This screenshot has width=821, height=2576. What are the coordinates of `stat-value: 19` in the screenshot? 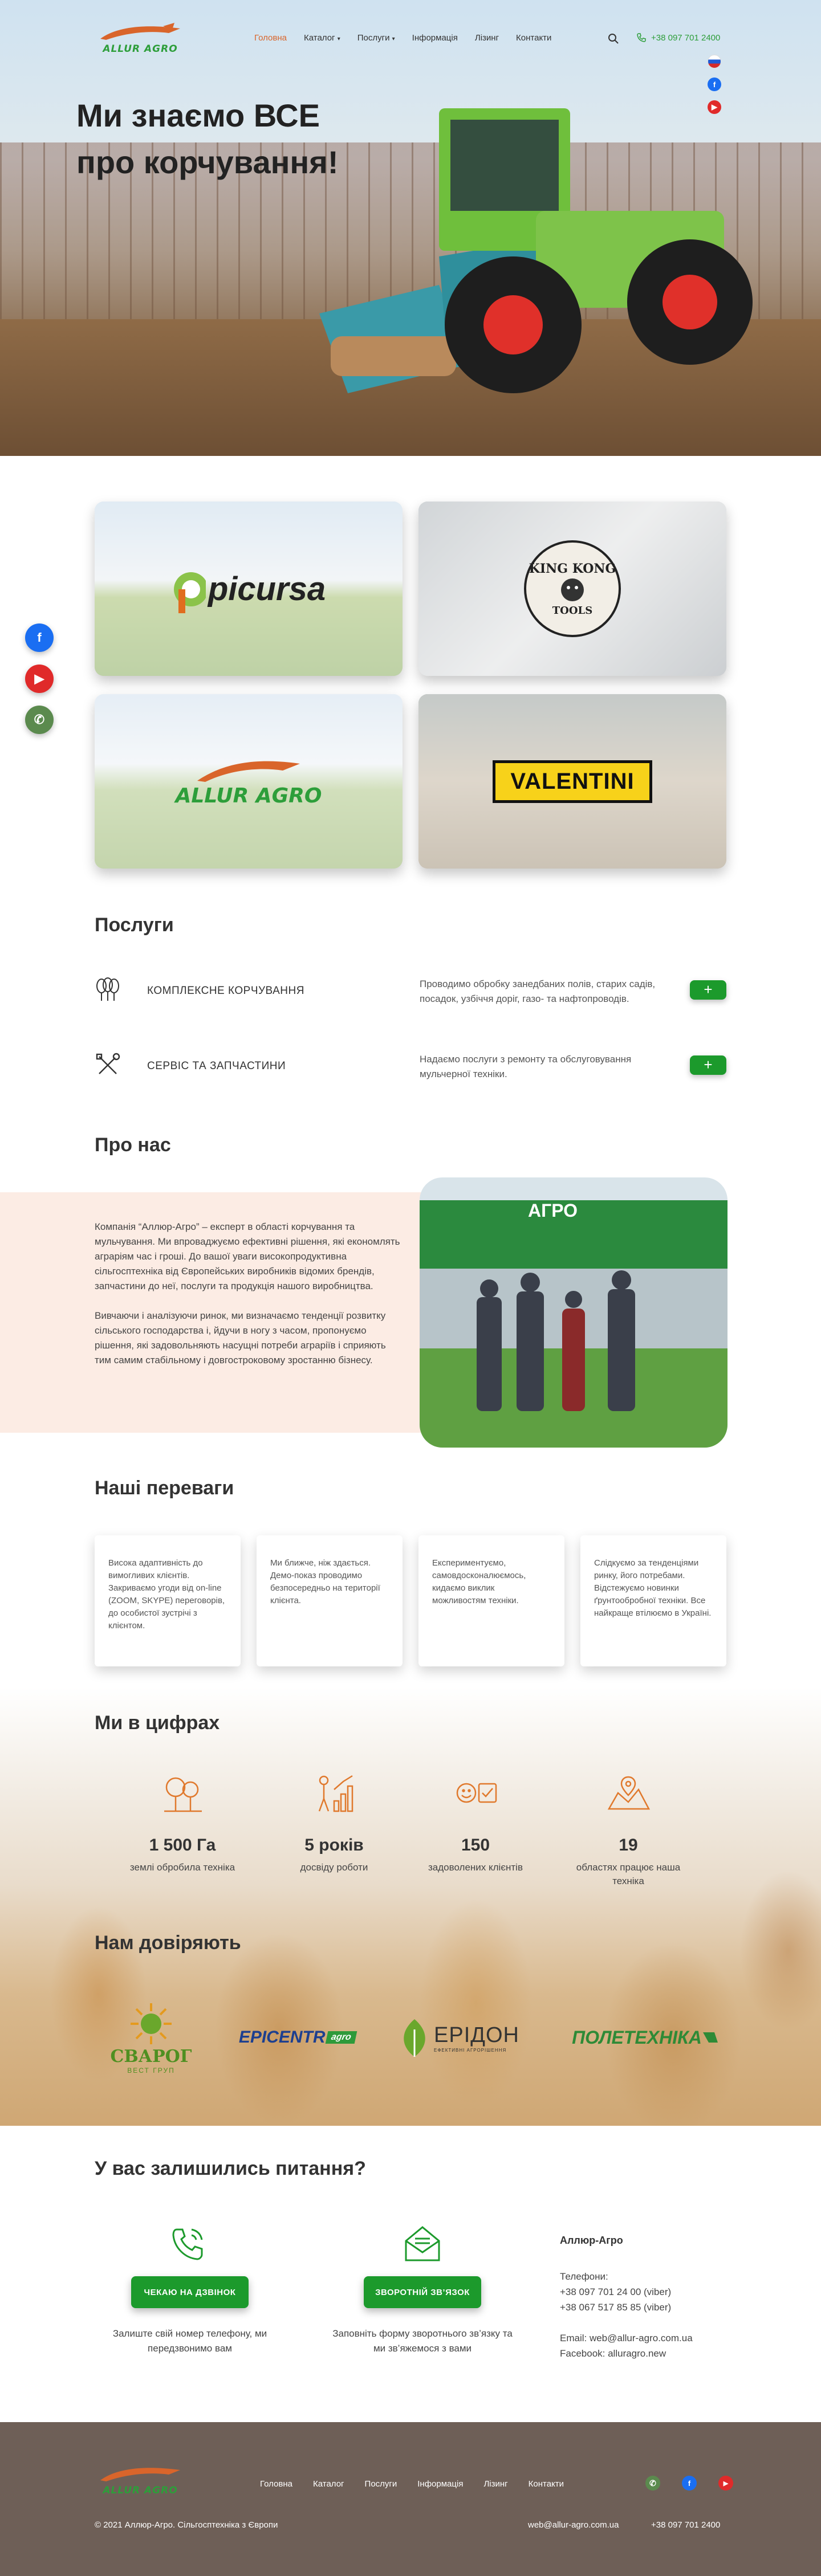 It's located at (628, 1845).